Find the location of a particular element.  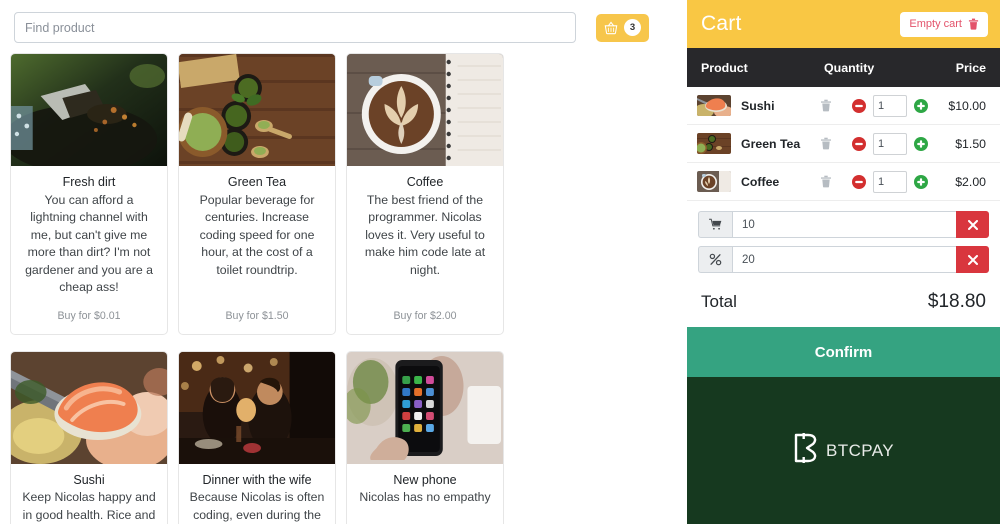

total-label: Total is located at coordinates (719, 301).